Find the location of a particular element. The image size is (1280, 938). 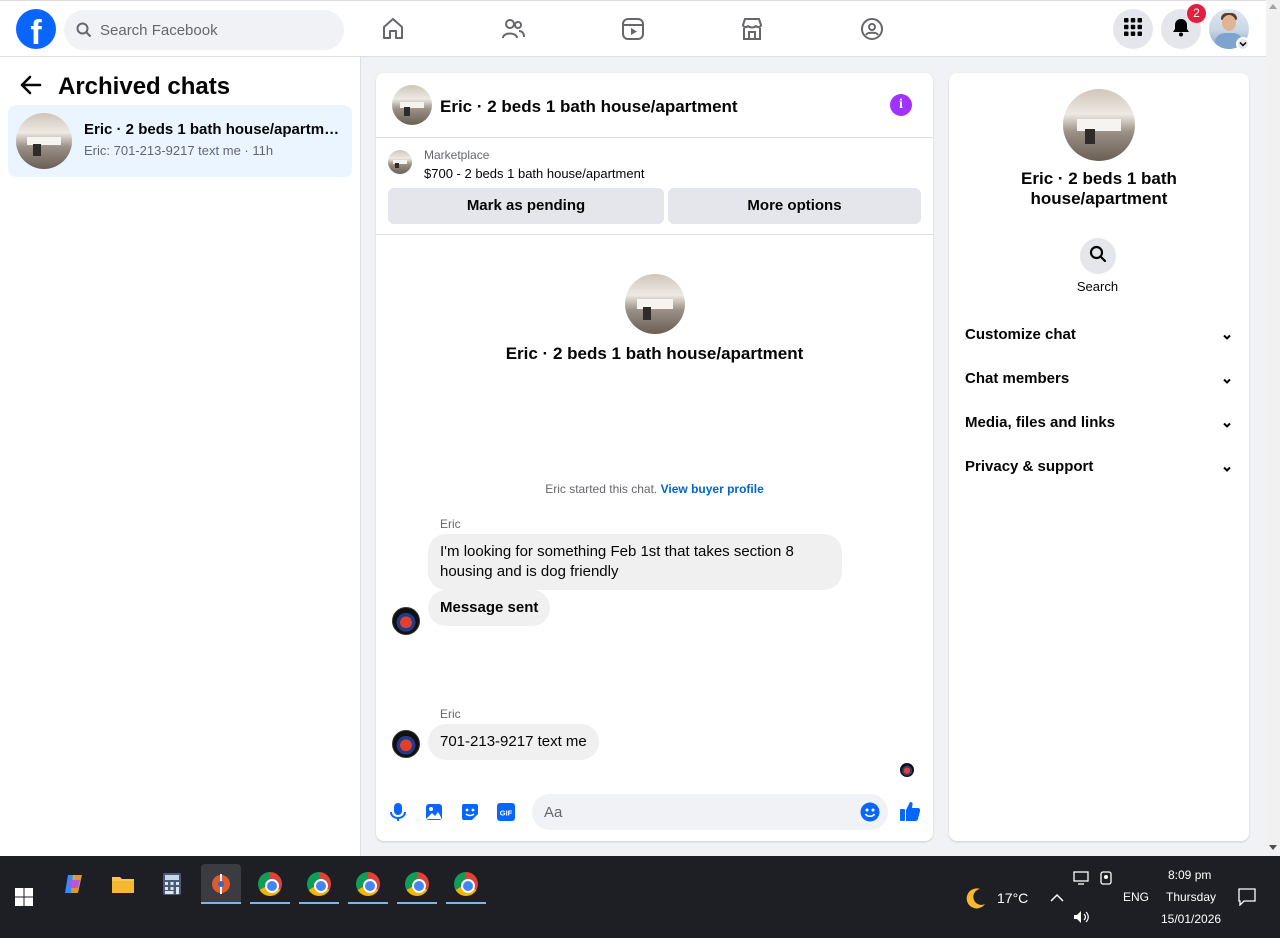

clock-day: Thursday is located at coordinates (1191, 897).